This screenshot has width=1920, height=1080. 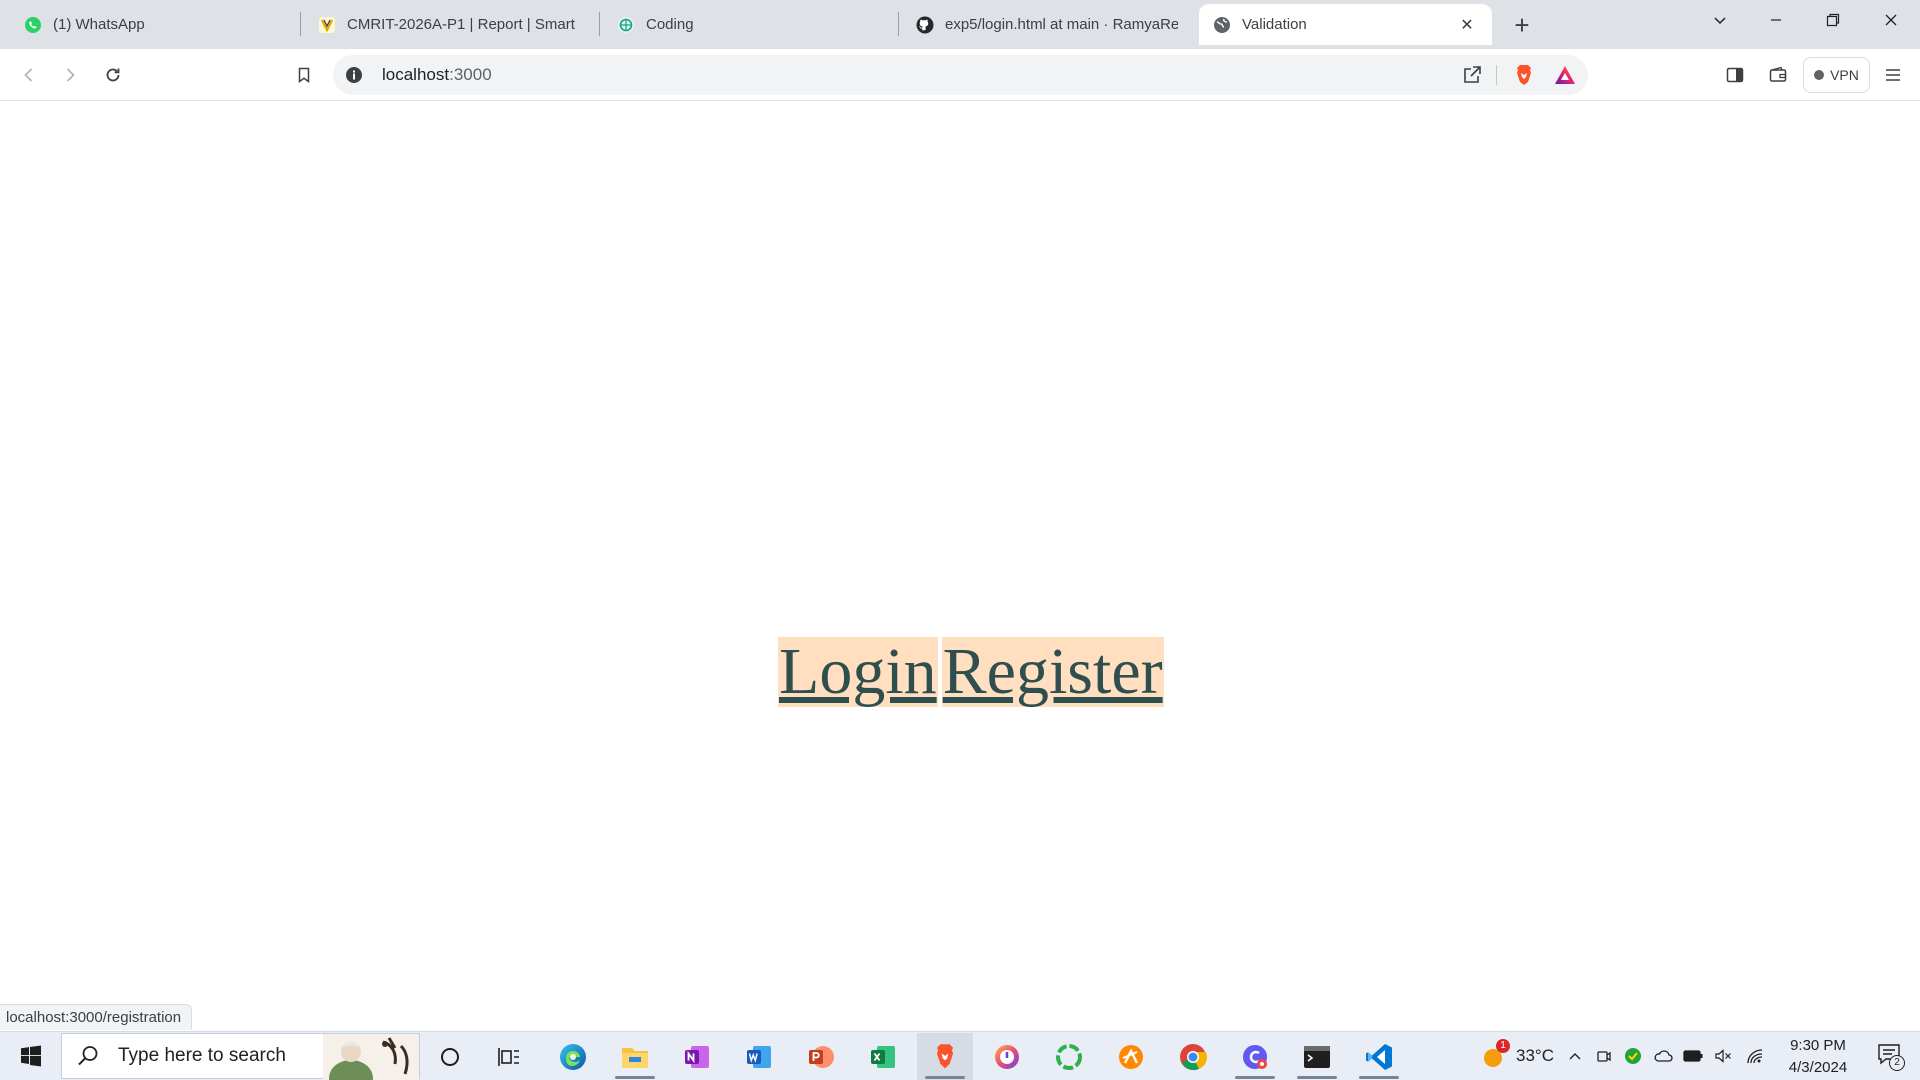 I want to click on tab-title: CMRIT-2026A-P1 | Report | Smart Int, so click(x=463, y=24).